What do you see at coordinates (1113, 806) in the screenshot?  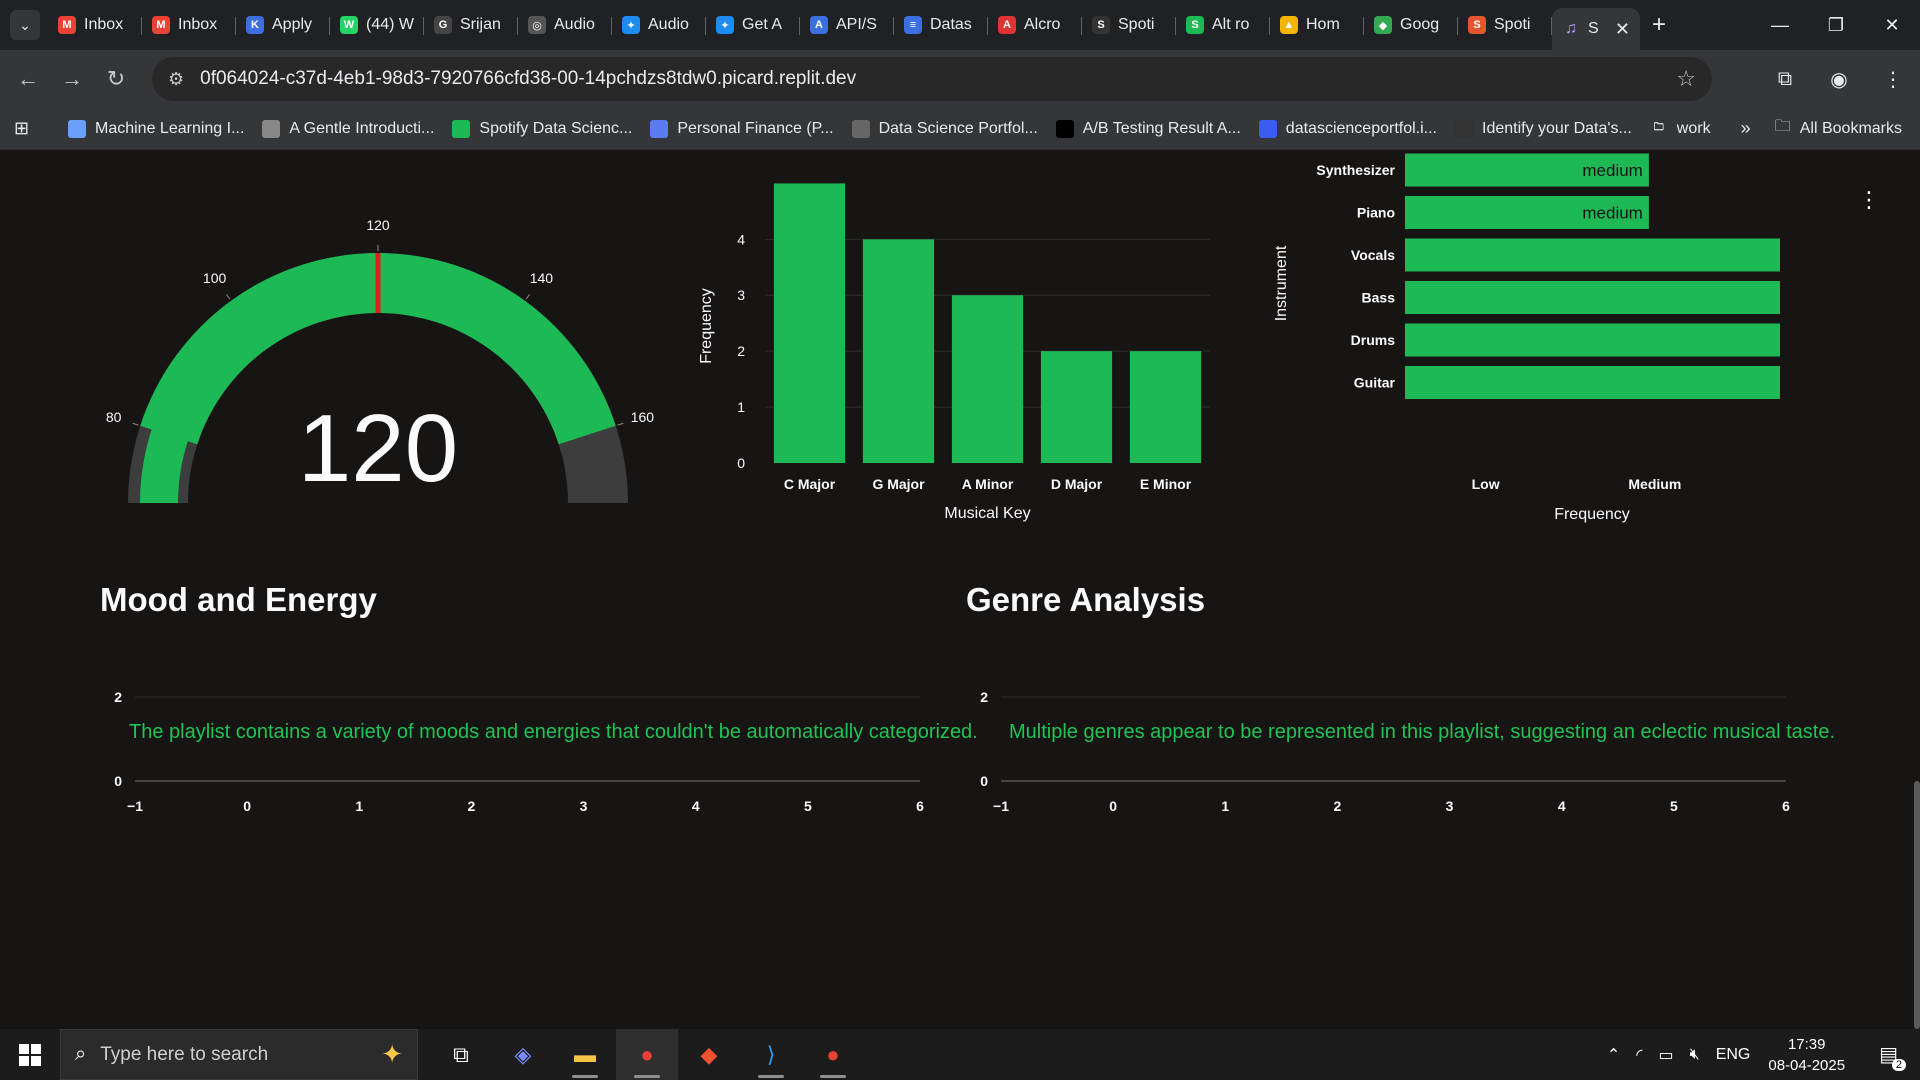 I see `x-tick-label: 0` at bounding box center [1113, 806].